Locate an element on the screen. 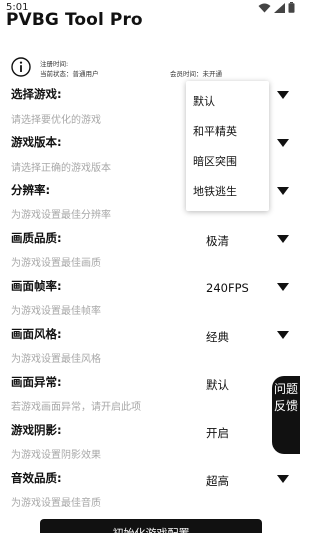 The image size is (320, 533). signal-icon is located at coordinates (279, 7).